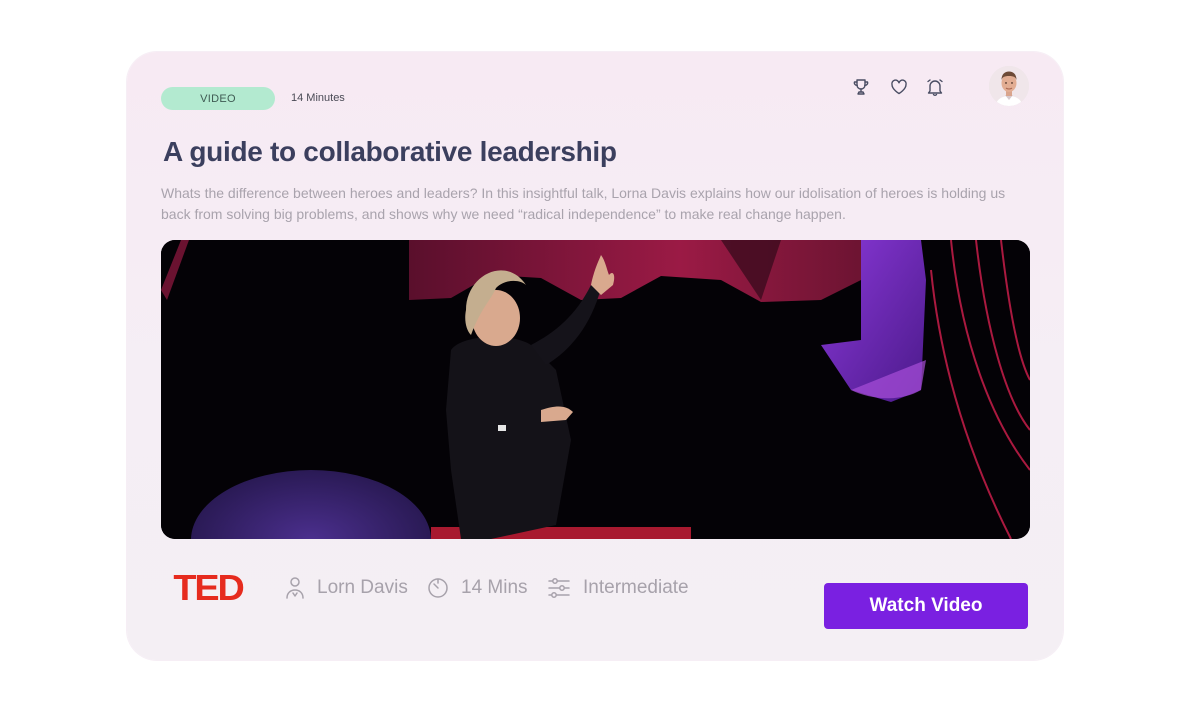  I want to click on video-length: 14 Mins, so click(494, 587).